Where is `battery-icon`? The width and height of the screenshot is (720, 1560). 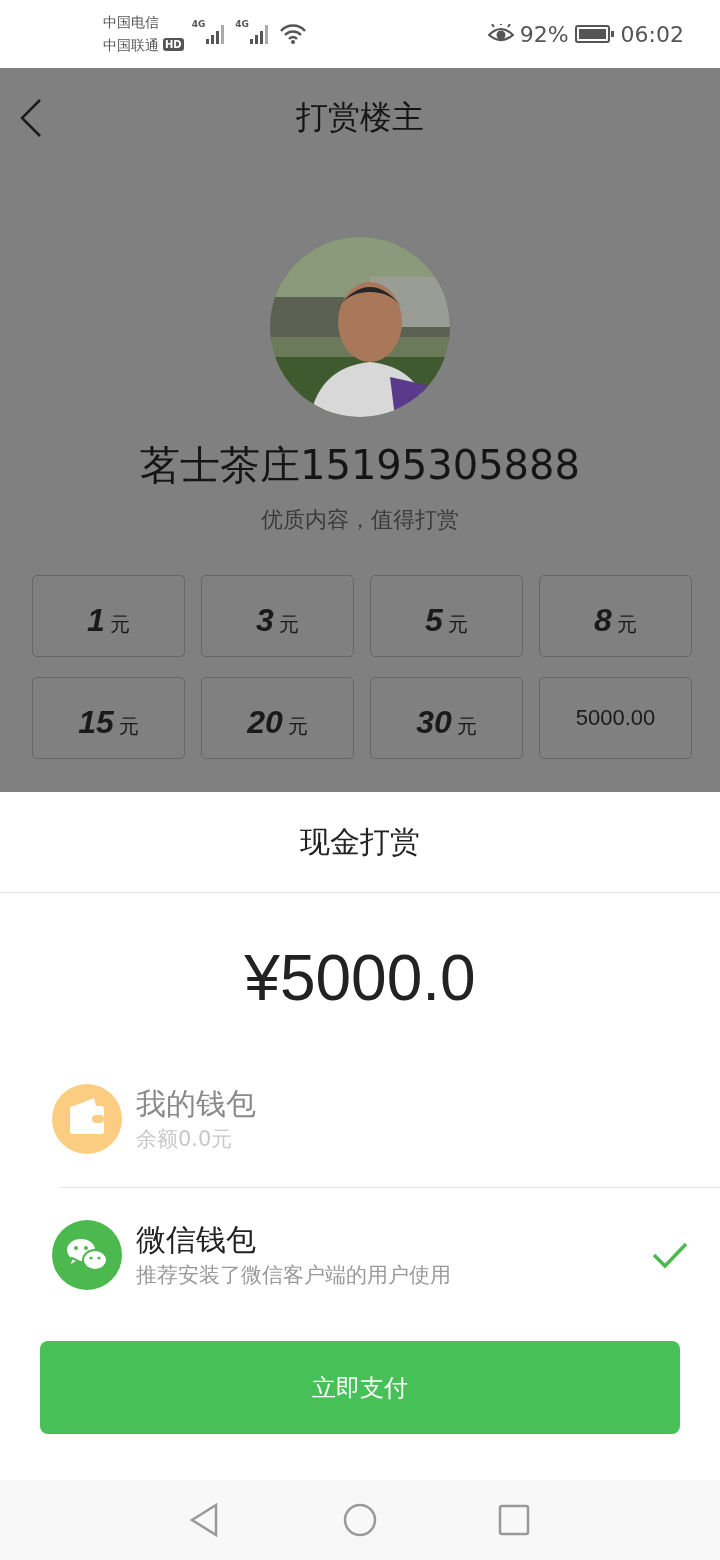
battery-icon is located at coordinates (594, 34).